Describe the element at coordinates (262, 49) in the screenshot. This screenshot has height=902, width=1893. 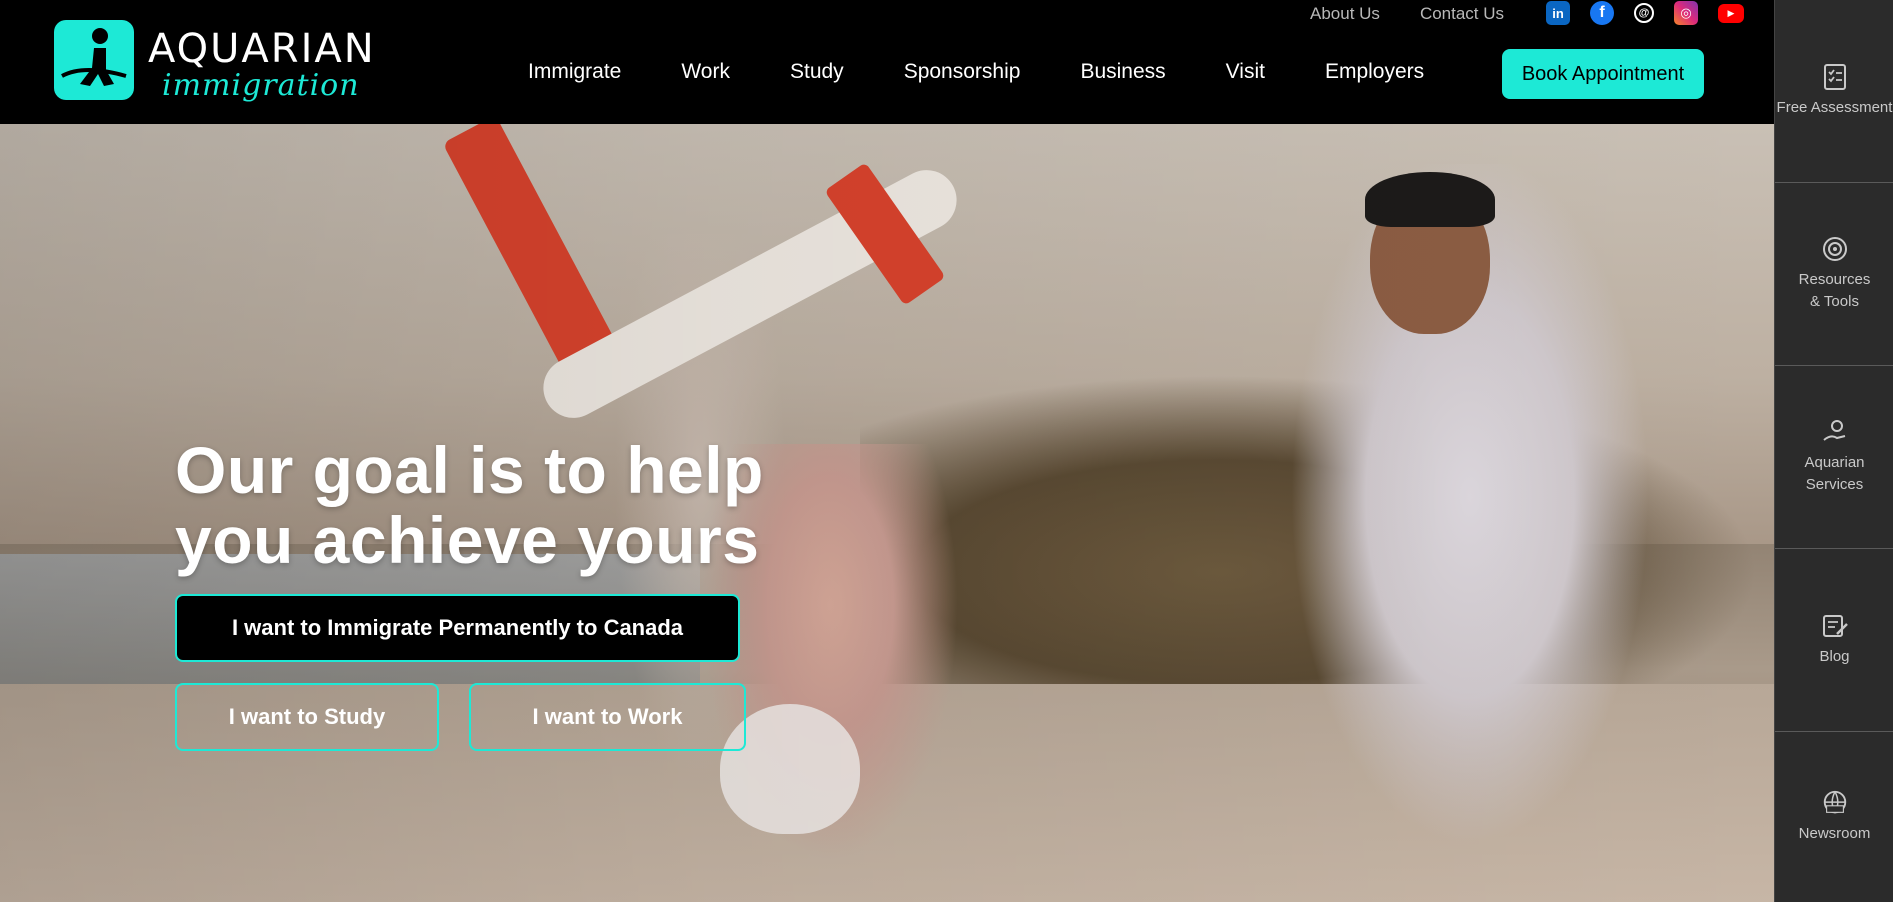
I see `logo-wordmark: AQUARIAN` at that location.